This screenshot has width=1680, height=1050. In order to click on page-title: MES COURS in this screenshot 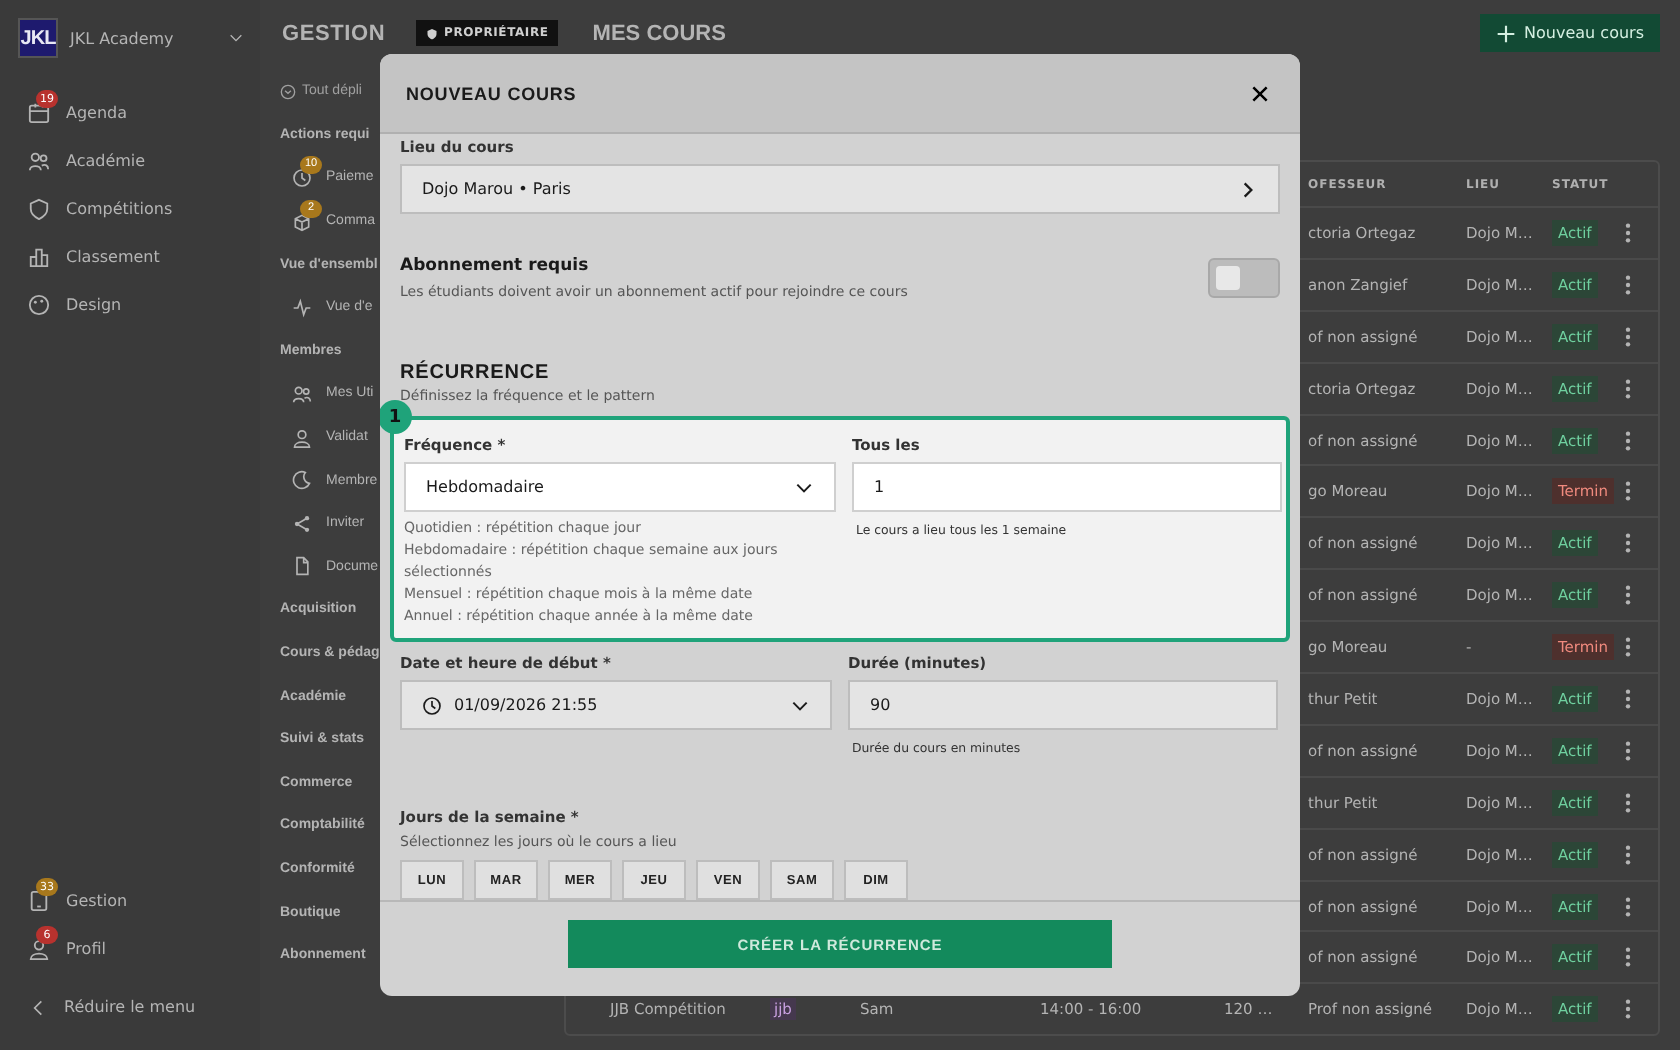, I will do `click(660, 33)`.